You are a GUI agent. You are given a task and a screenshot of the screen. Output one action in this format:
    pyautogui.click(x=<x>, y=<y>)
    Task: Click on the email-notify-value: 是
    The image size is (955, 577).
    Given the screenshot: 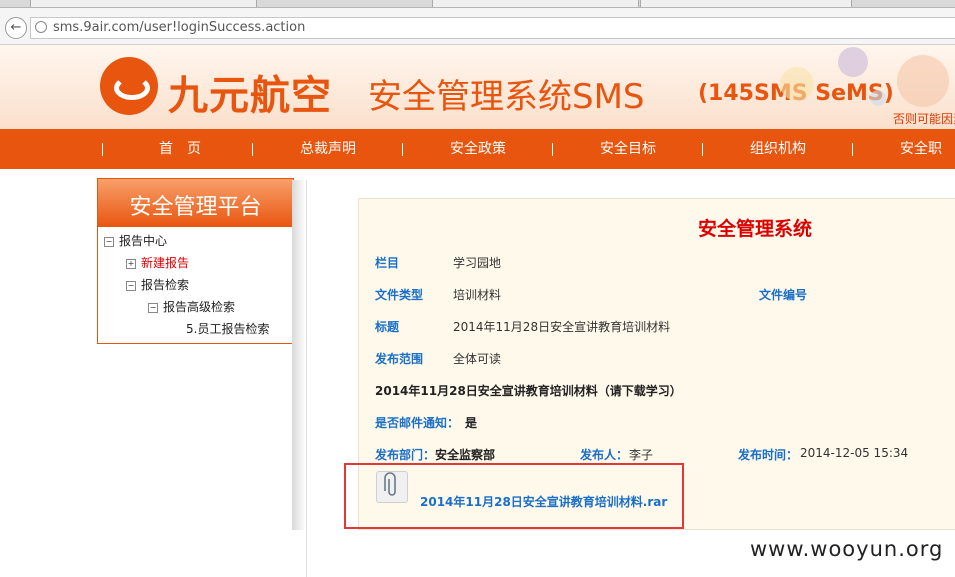 What is the action you would take?
    pyautogui.click(x=471, y=423)
    